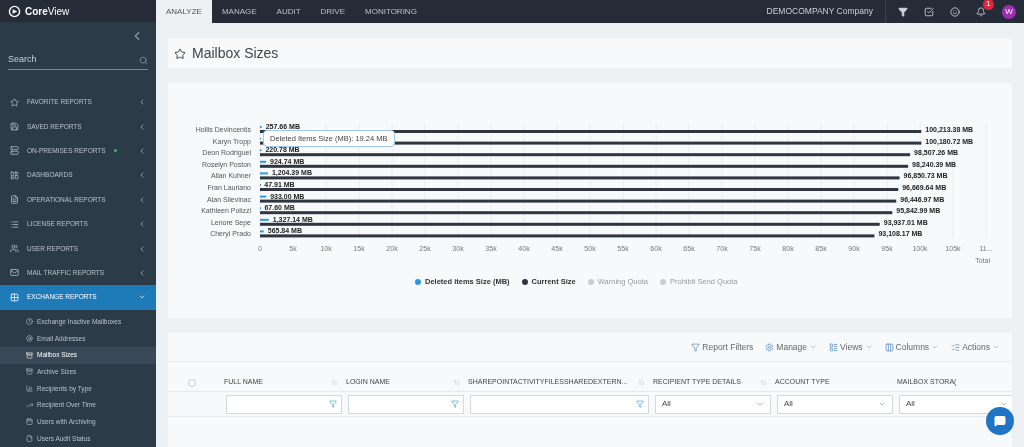 This screenshot has width=1024, height=447. I want to click on chat-icon, so click(1000, 421).